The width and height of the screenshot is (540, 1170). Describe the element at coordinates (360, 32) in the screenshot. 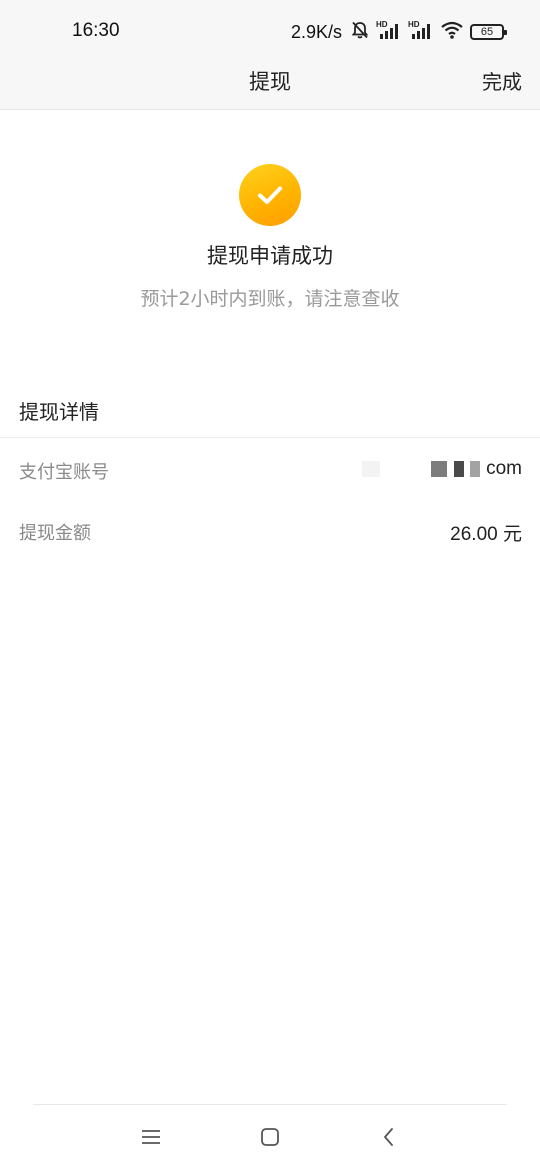

I see `bell-off-icon` at that location.